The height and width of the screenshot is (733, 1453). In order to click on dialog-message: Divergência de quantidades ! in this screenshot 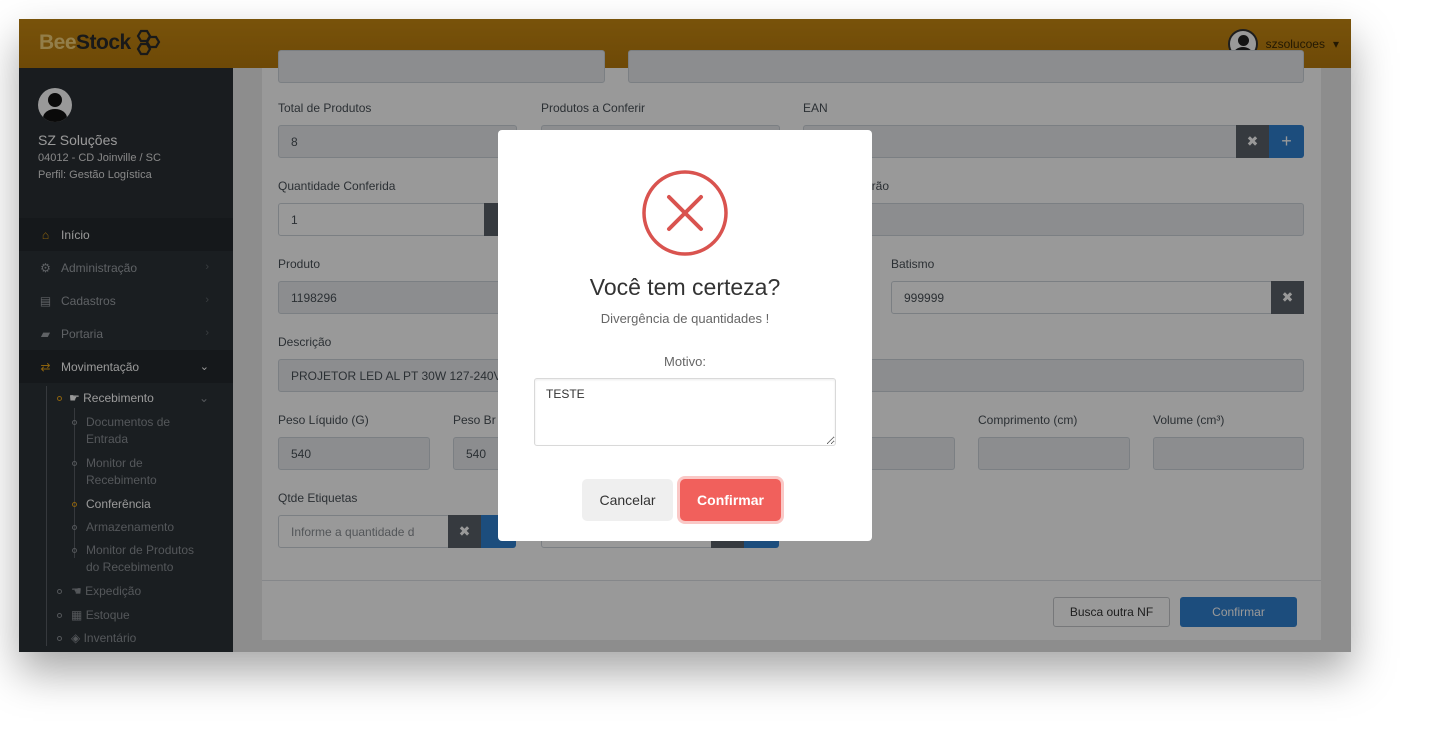, I will do `click(685, 318)`.